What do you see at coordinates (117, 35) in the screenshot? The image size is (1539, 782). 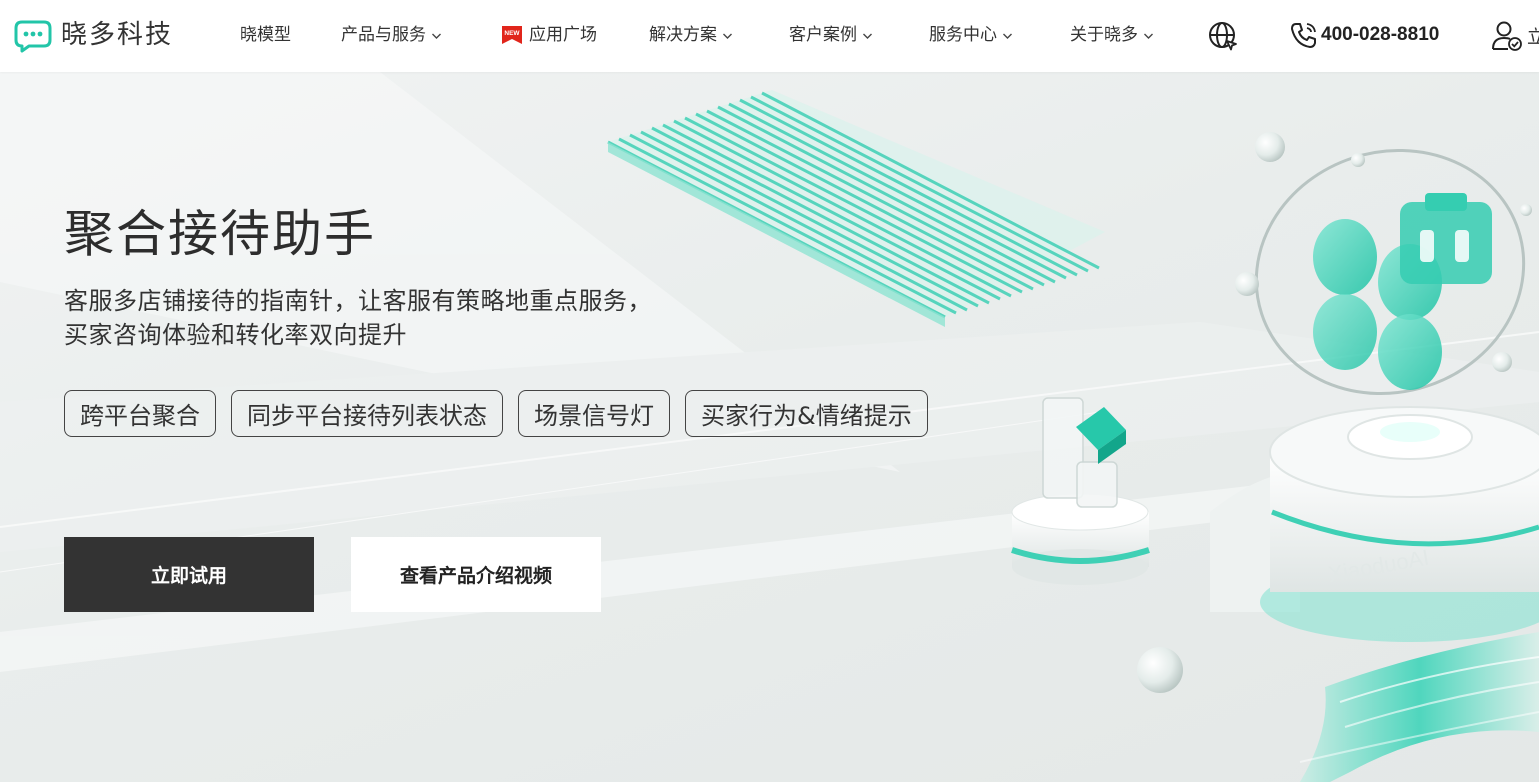 I see `brand-name: 晓多科技` at bounding box center [117, 35].